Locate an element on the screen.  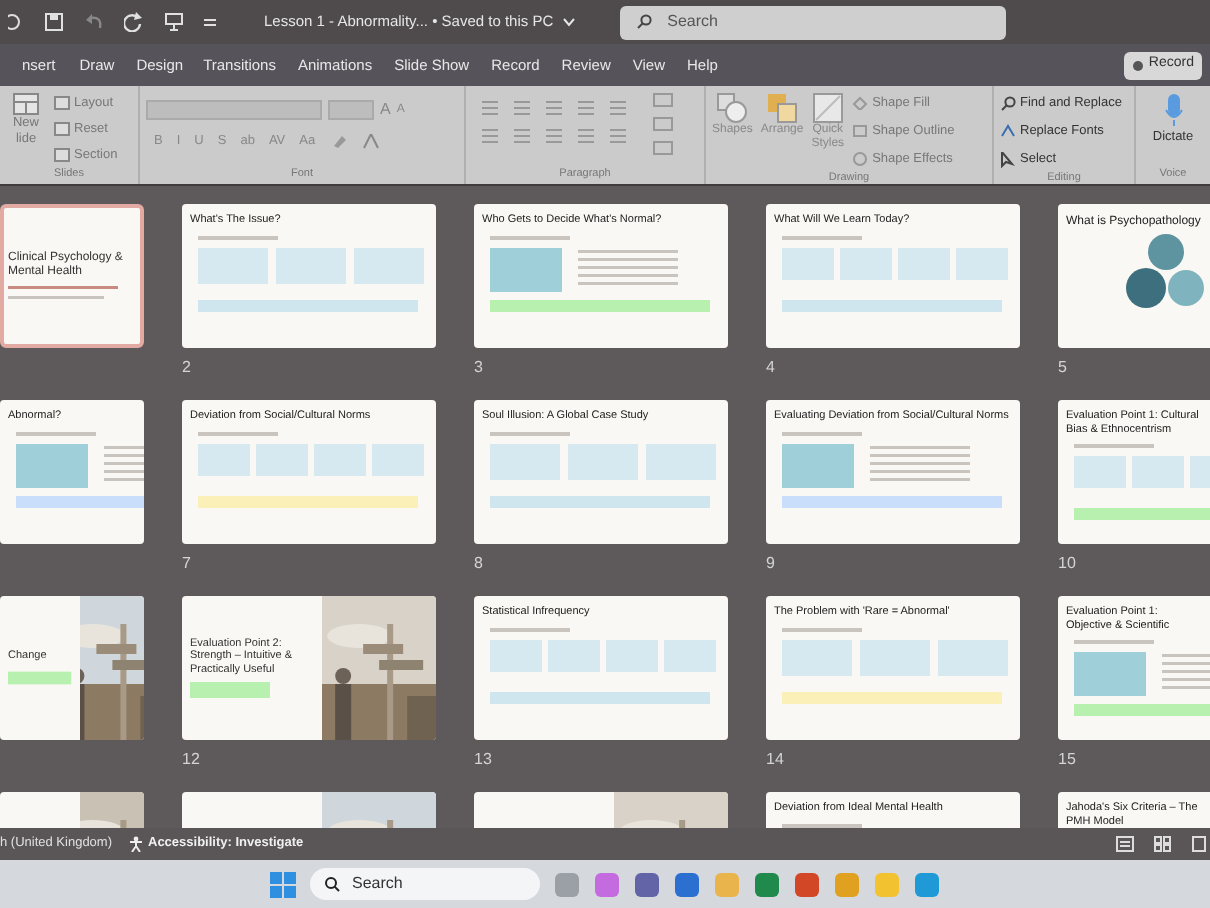
slide-number: 8 is located at coordinates (478, 564).